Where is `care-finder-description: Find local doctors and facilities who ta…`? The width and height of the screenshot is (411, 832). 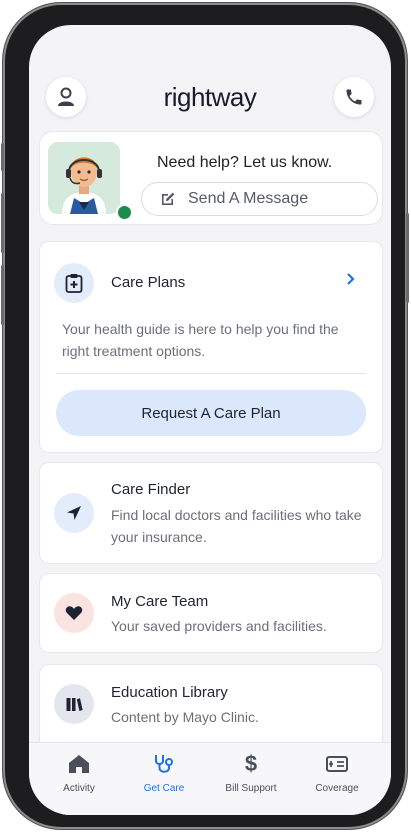
care-finder-description: Find local doctors and facilities who ta… is located at coordinates (236, 526).